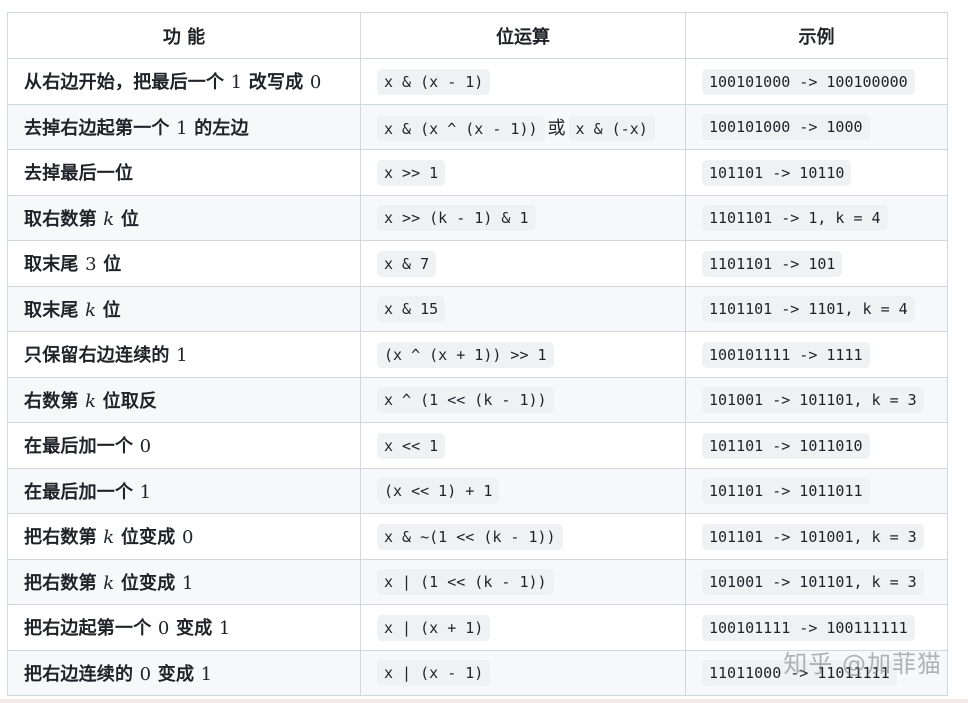 The height and width of the screenshot is (703, 968). What do you see at coordinates (465, 354) in the screenshot?
I see `operation-code: (x ^ (x + 1)) >> 1` at bounding box center [465, 354].